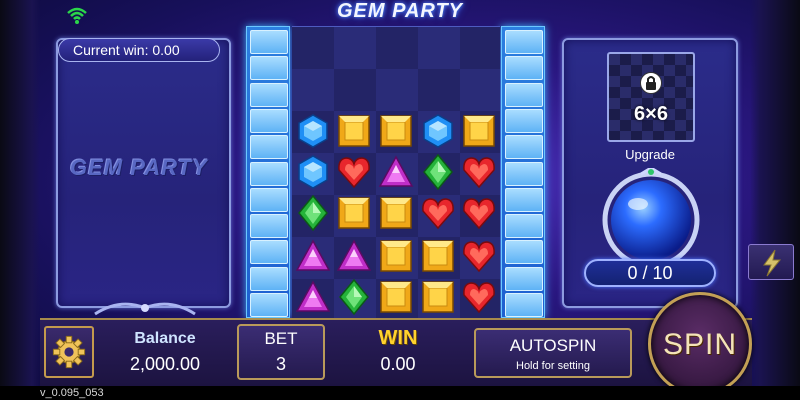 This screenshot has width=800, height=400. Describe the element at coordinates (139, 50) in the screenshot. I see `current-win-display: Current win: 0.00` at that location.